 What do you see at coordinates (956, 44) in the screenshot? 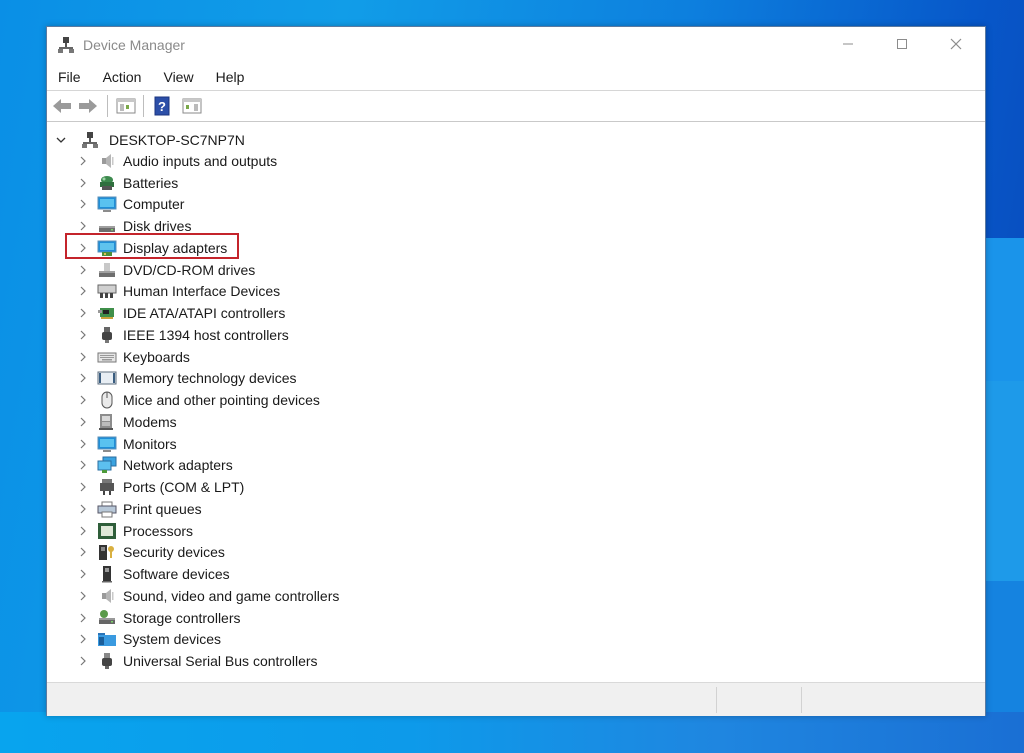
I see `close-button` at bounding box center [956, 44].